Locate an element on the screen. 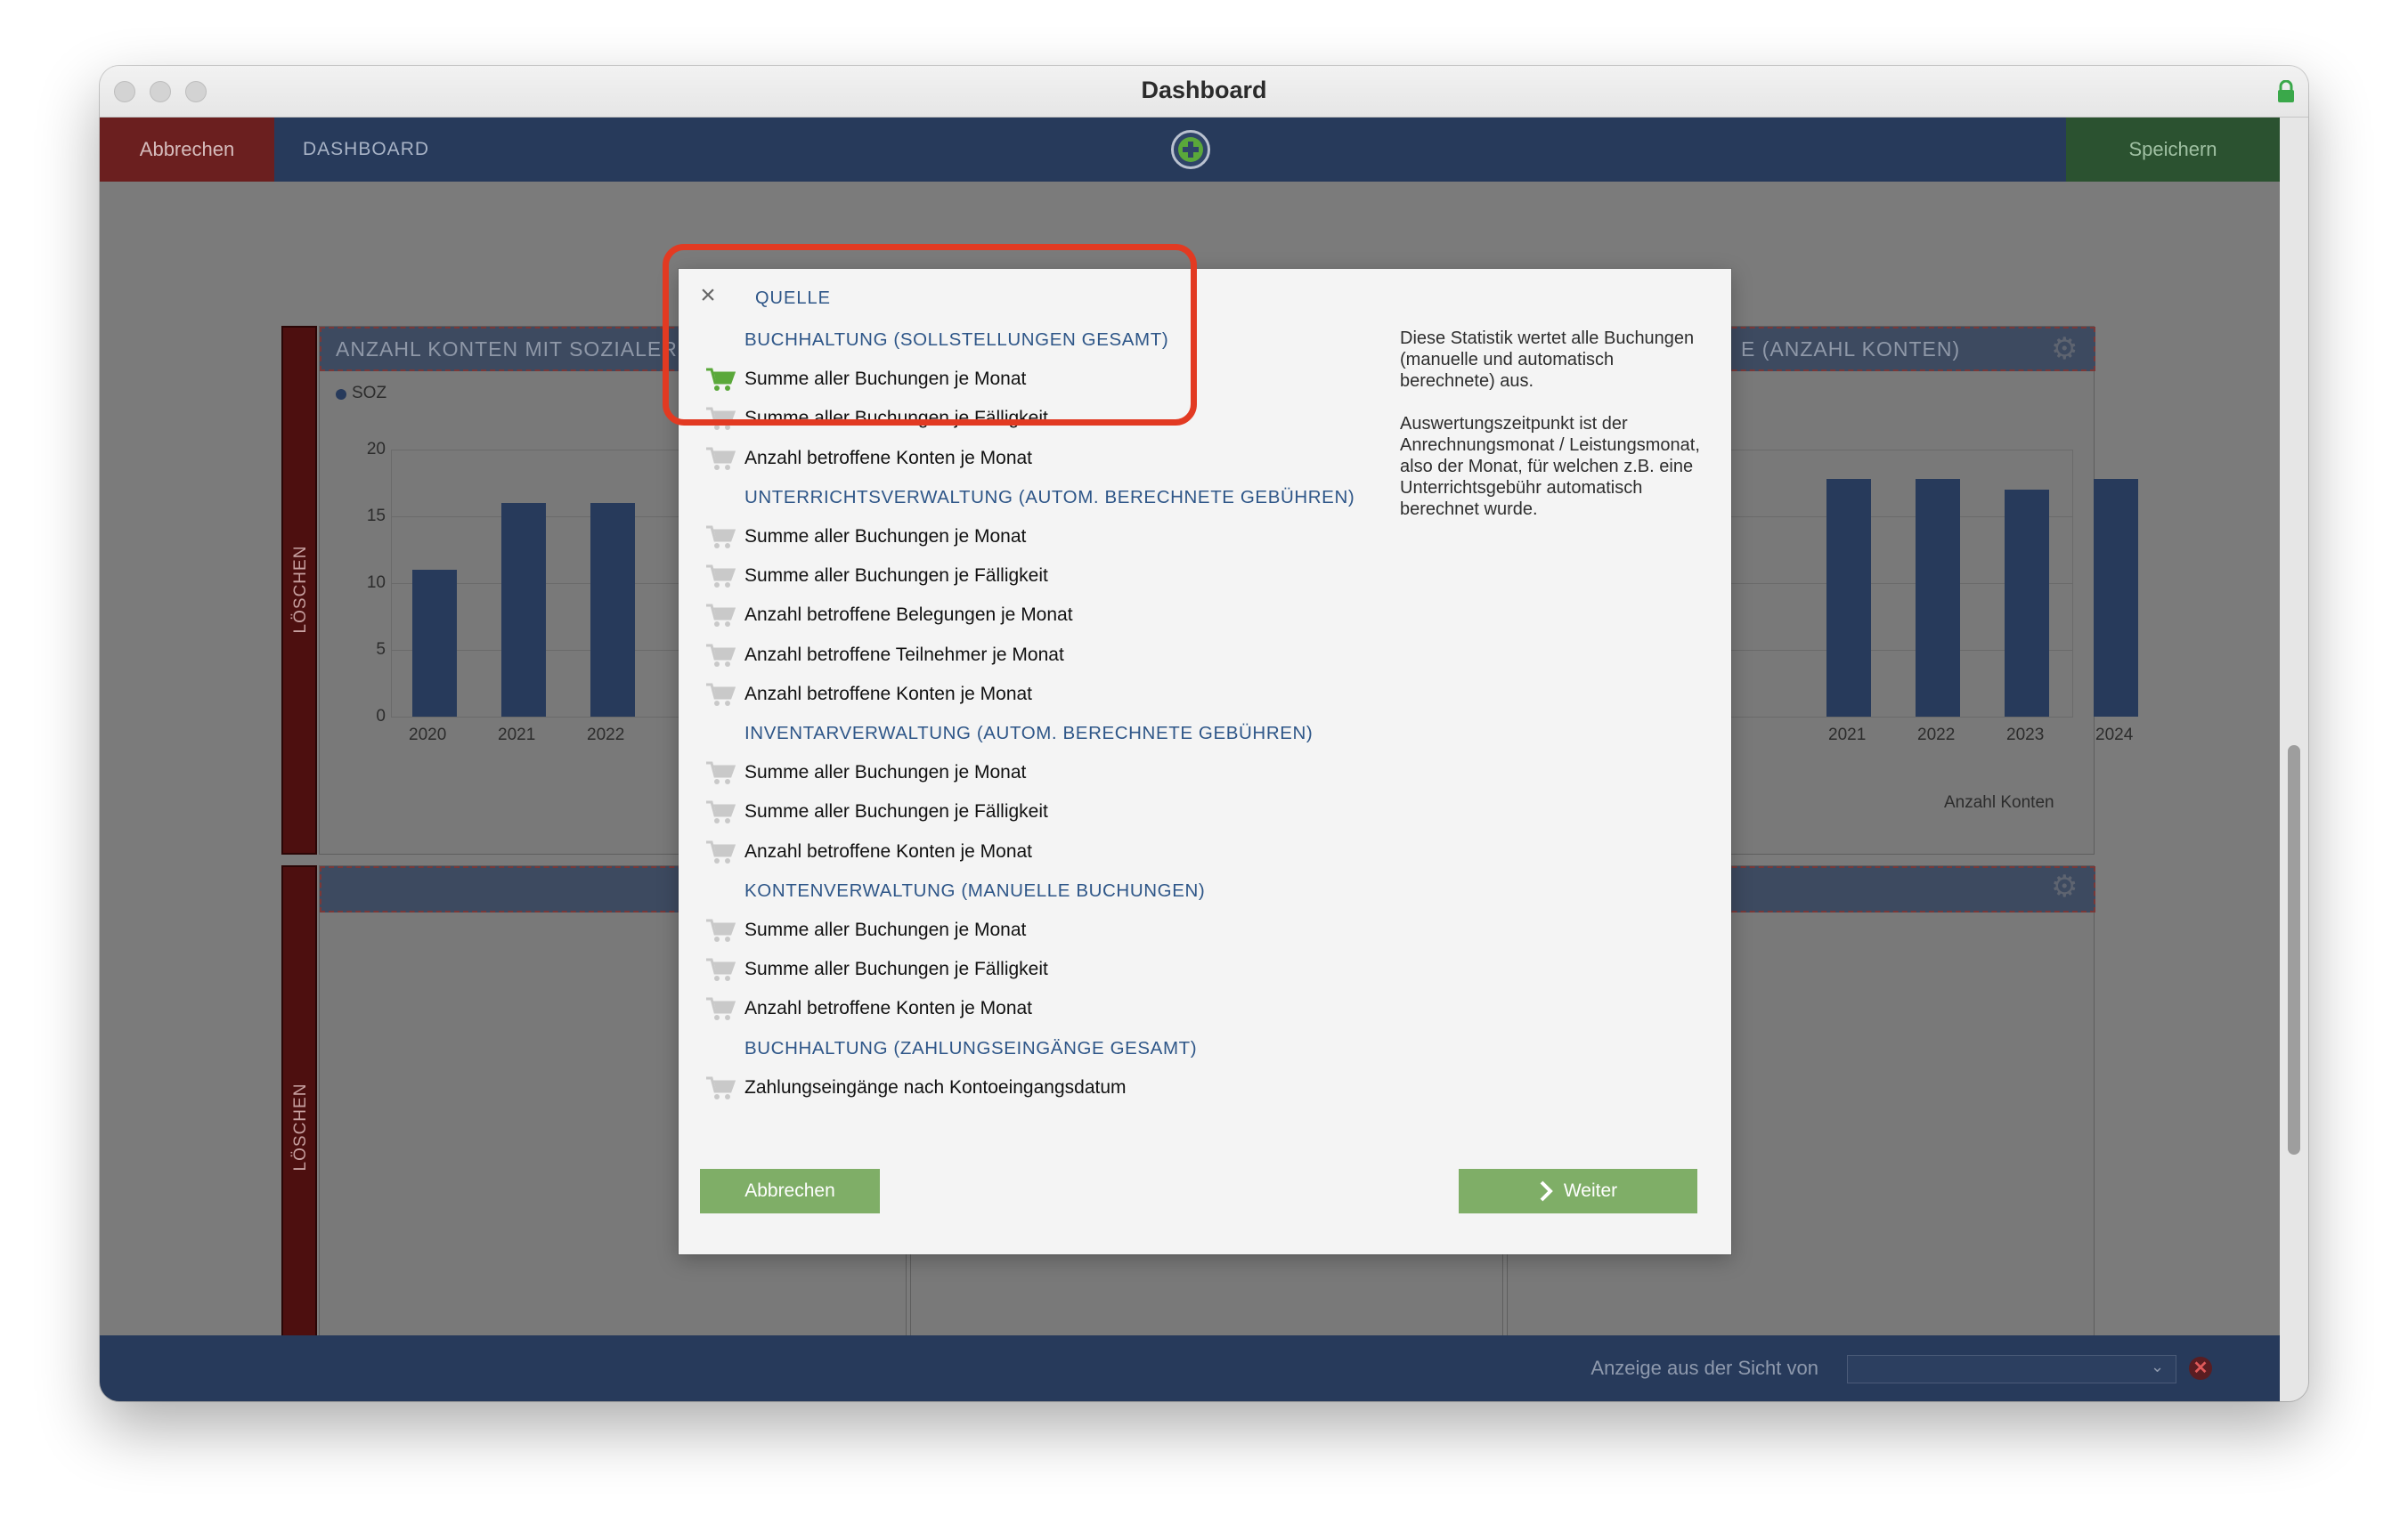 Image resolution: width=2408 pixels, height=1533 pixels. category-label: BUCHHALTUNG (ZAHLUNGSEINGÄNGE GESAMT) is located at coordinates (971, 1047).